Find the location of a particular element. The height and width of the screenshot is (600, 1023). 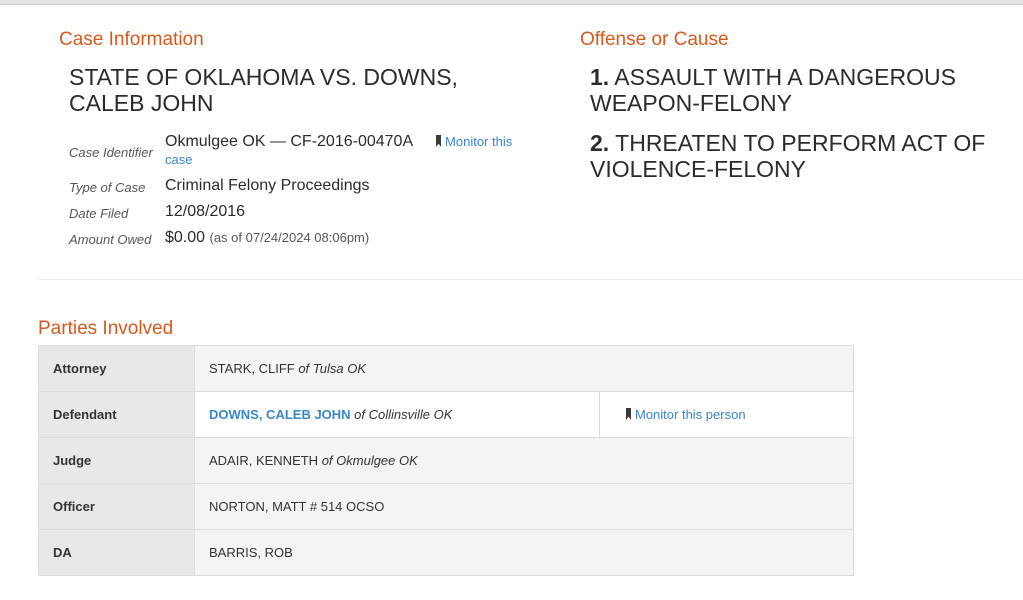

monitor-person-link: Monitor this person is located at coordinates (686, 414).